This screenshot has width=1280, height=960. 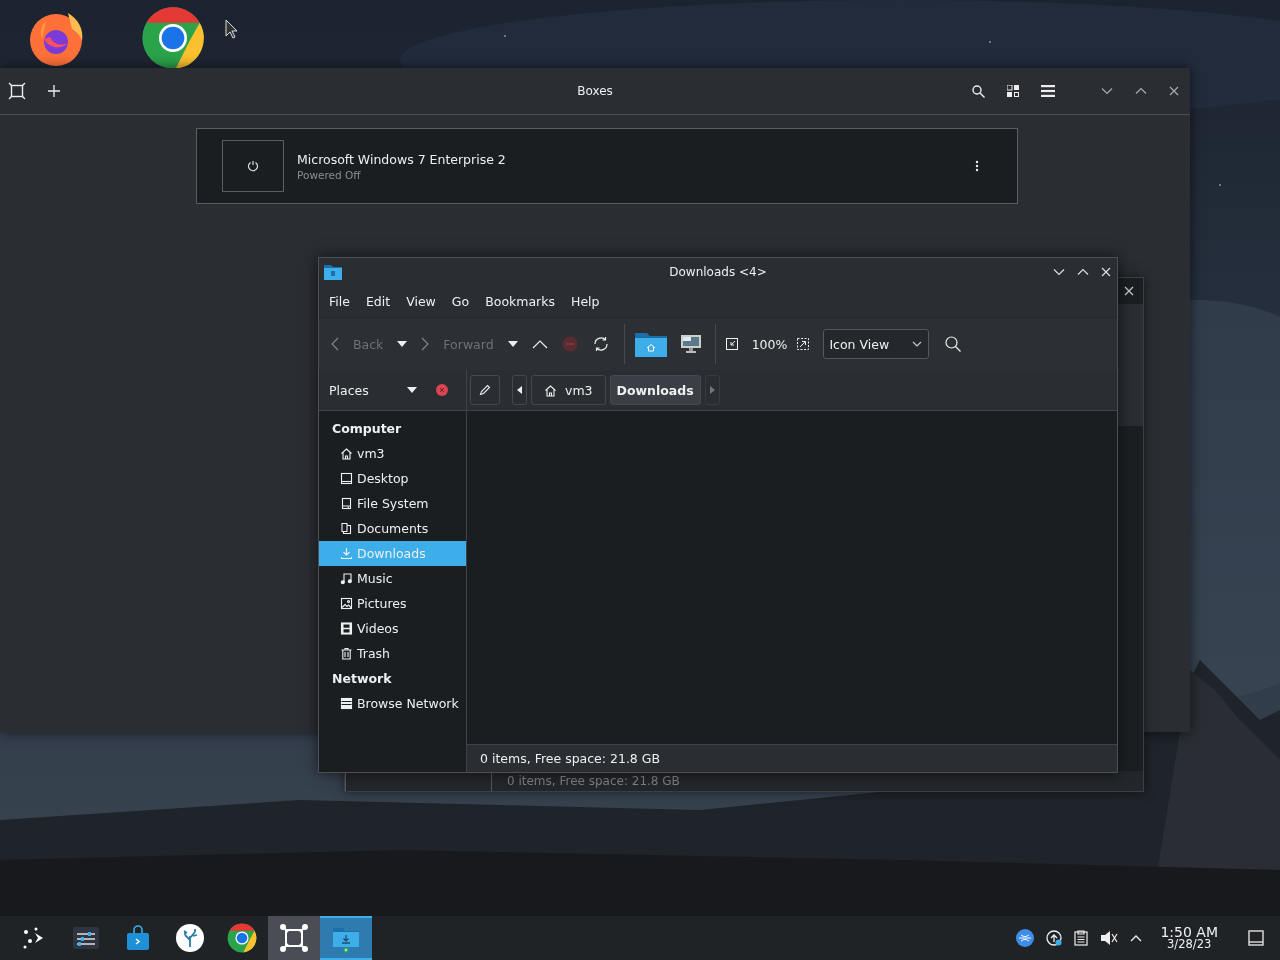 What do you see at coordinates (341, 301) in the screenshot?
I see `menu-item: File` at bounding box center [341, 301].